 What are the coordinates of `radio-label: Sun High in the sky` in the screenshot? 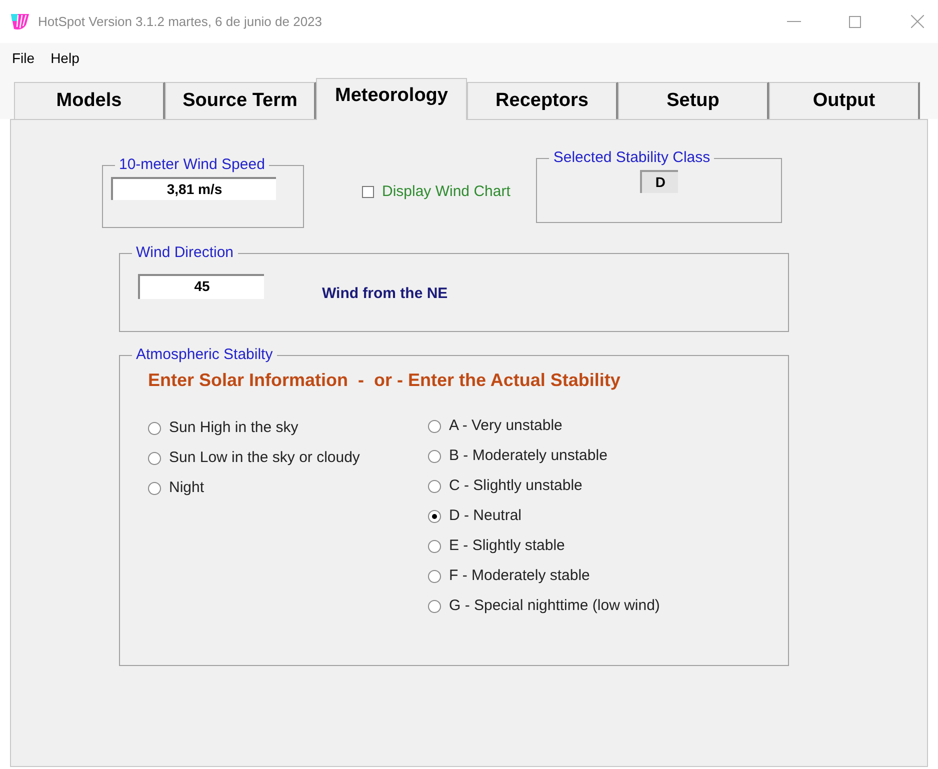 It's located at (233, 428).